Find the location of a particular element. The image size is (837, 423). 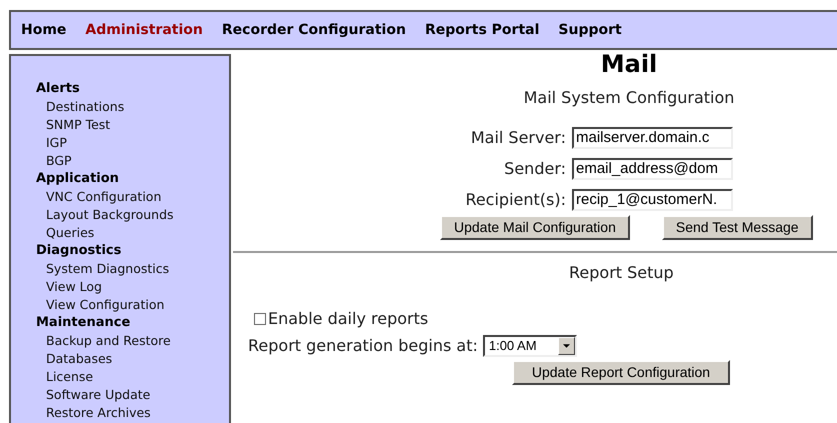

sidebar-item: License is located at coordinates (70, 377).